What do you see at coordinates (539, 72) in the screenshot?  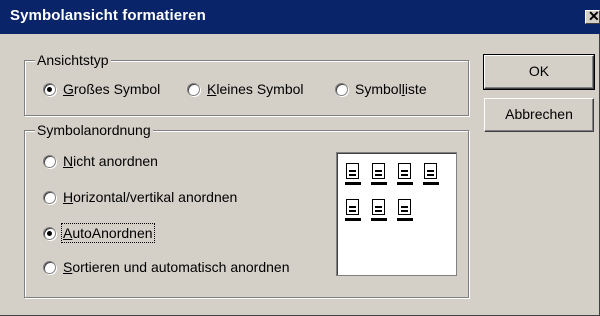 I see `ok-button: OK` at bounding box center [539, 72].